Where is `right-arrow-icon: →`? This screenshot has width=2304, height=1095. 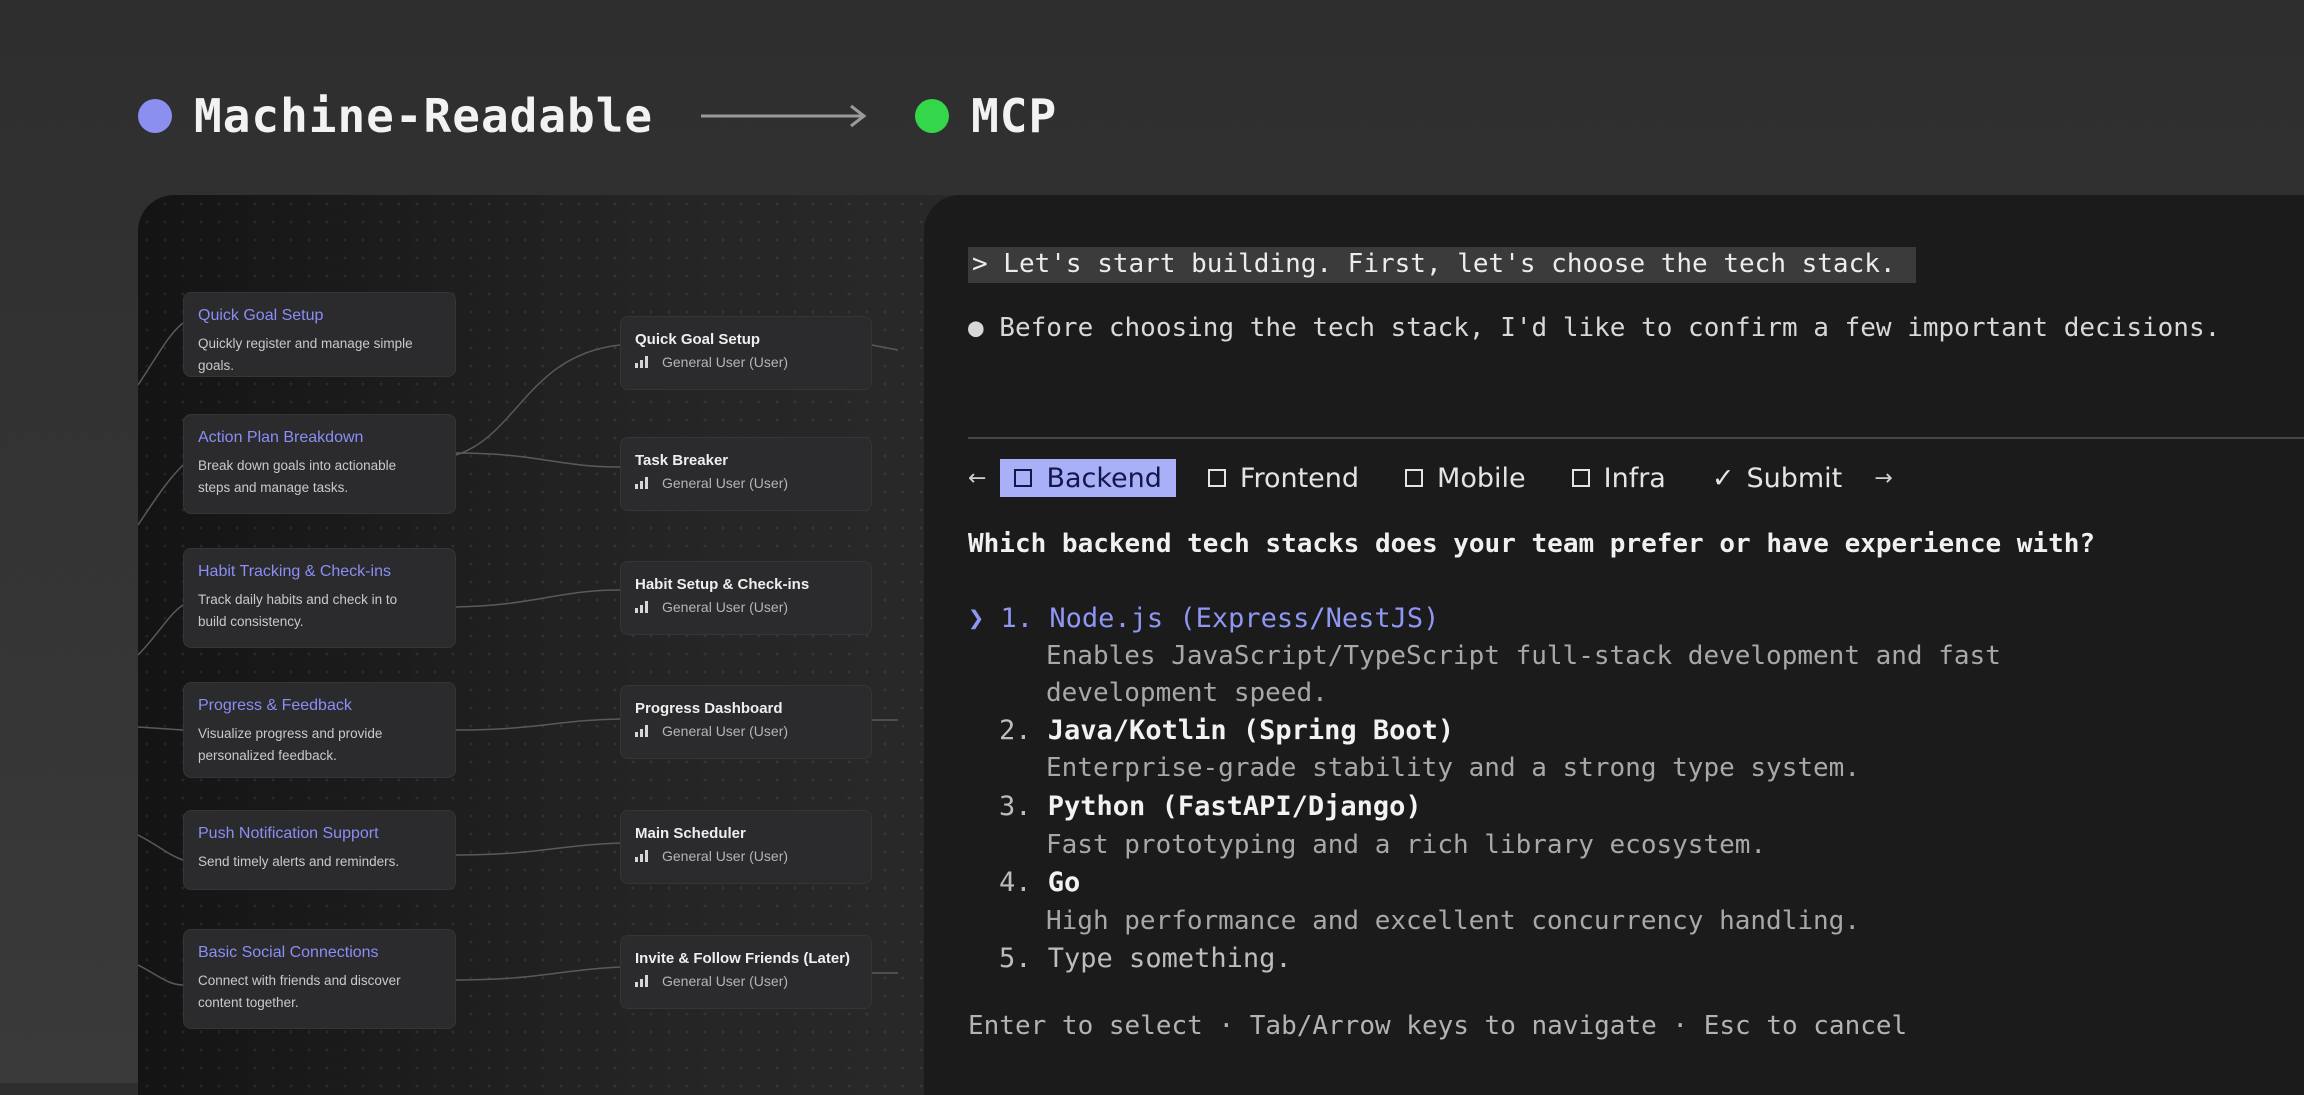
right-arrow-icon: → is located at coordinates (1883, 478).